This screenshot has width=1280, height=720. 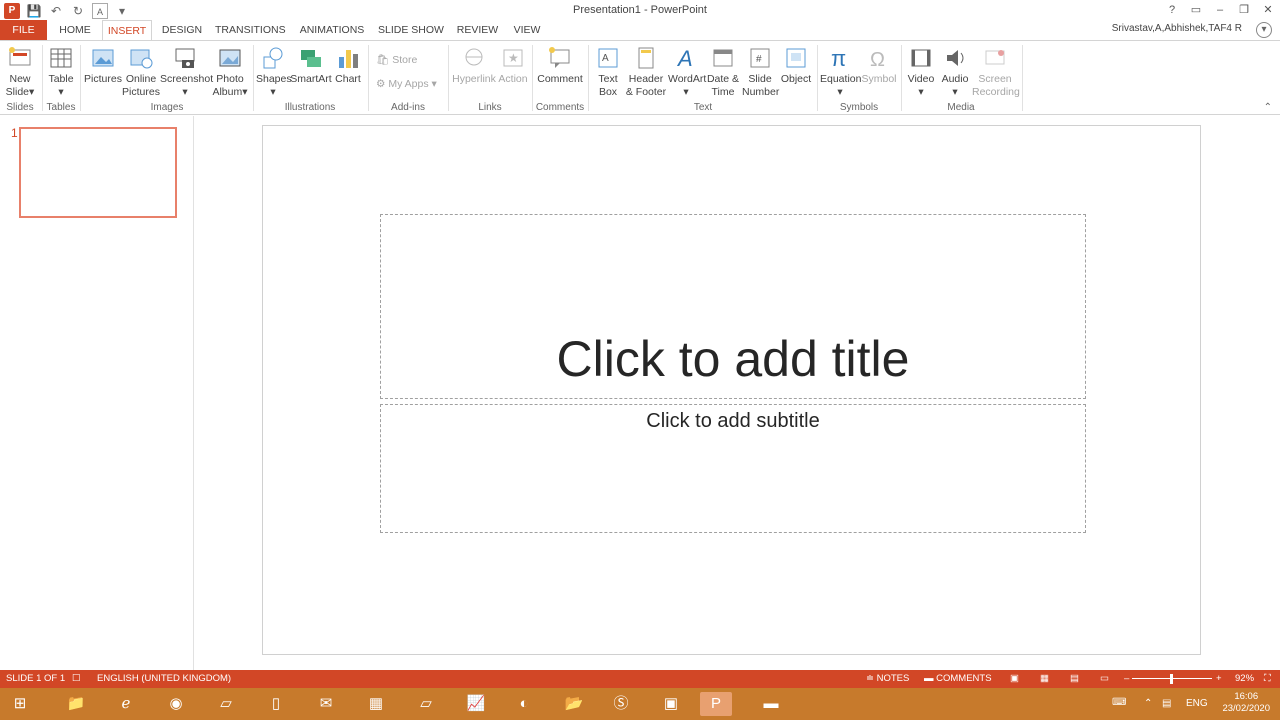 I want to click on comments-button: ▬ COMMENTS, so click(x=958, y=678).